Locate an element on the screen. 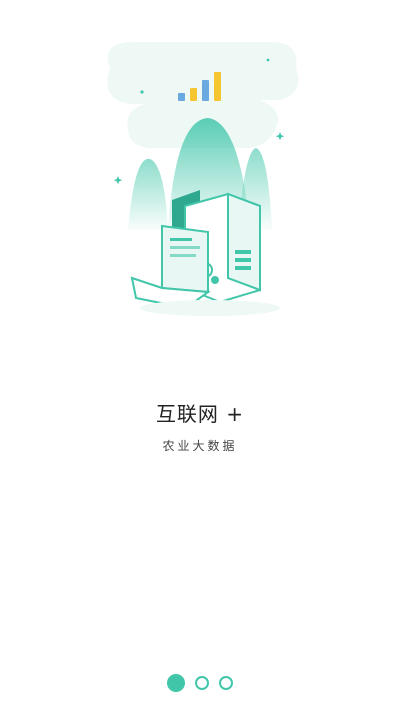 The image size is (400, 711). page-title: 互联网 + is located at coordinates (200, 414).